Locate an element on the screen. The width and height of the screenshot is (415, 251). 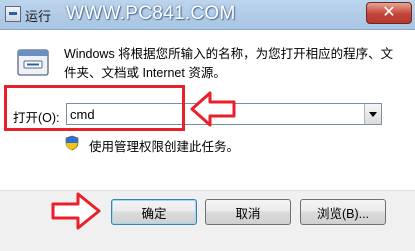
left-arrow-annotation is located at coordinates (213, 109).